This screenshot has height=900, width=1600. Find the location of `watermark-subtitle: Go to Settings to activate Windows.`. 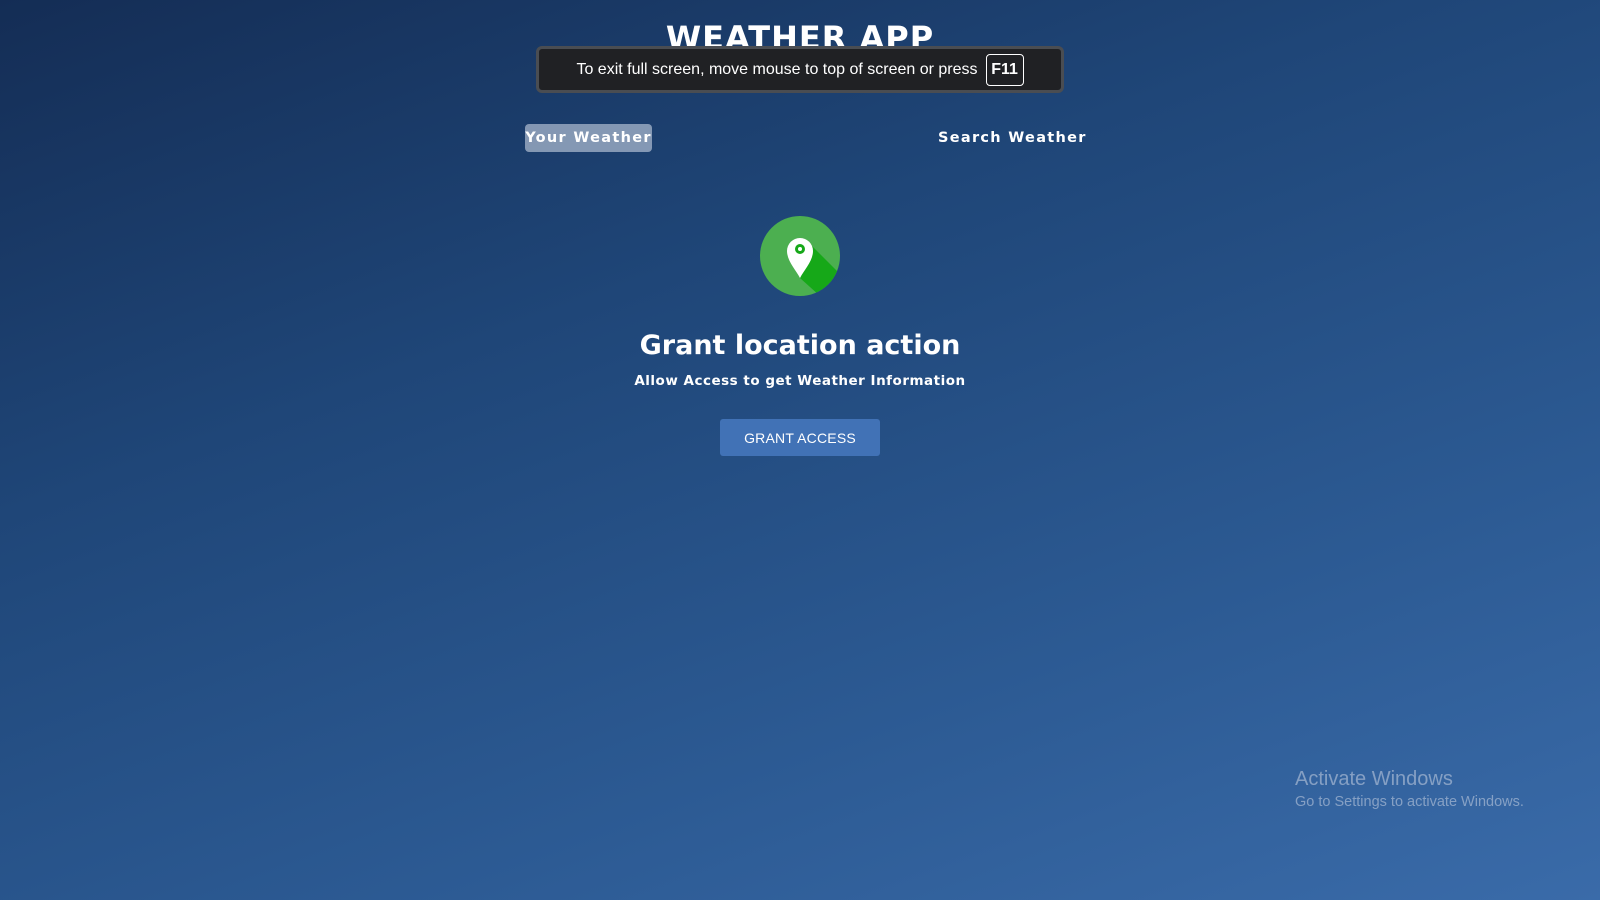

watermark-subtitle: Go to Settings to activate Windows. is located at coordinates (1409, 802).